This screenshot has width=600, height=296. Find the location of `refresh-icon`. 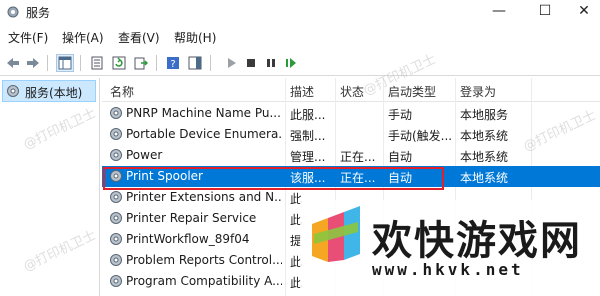

refresh-icon is located at coordinates (119, 63).